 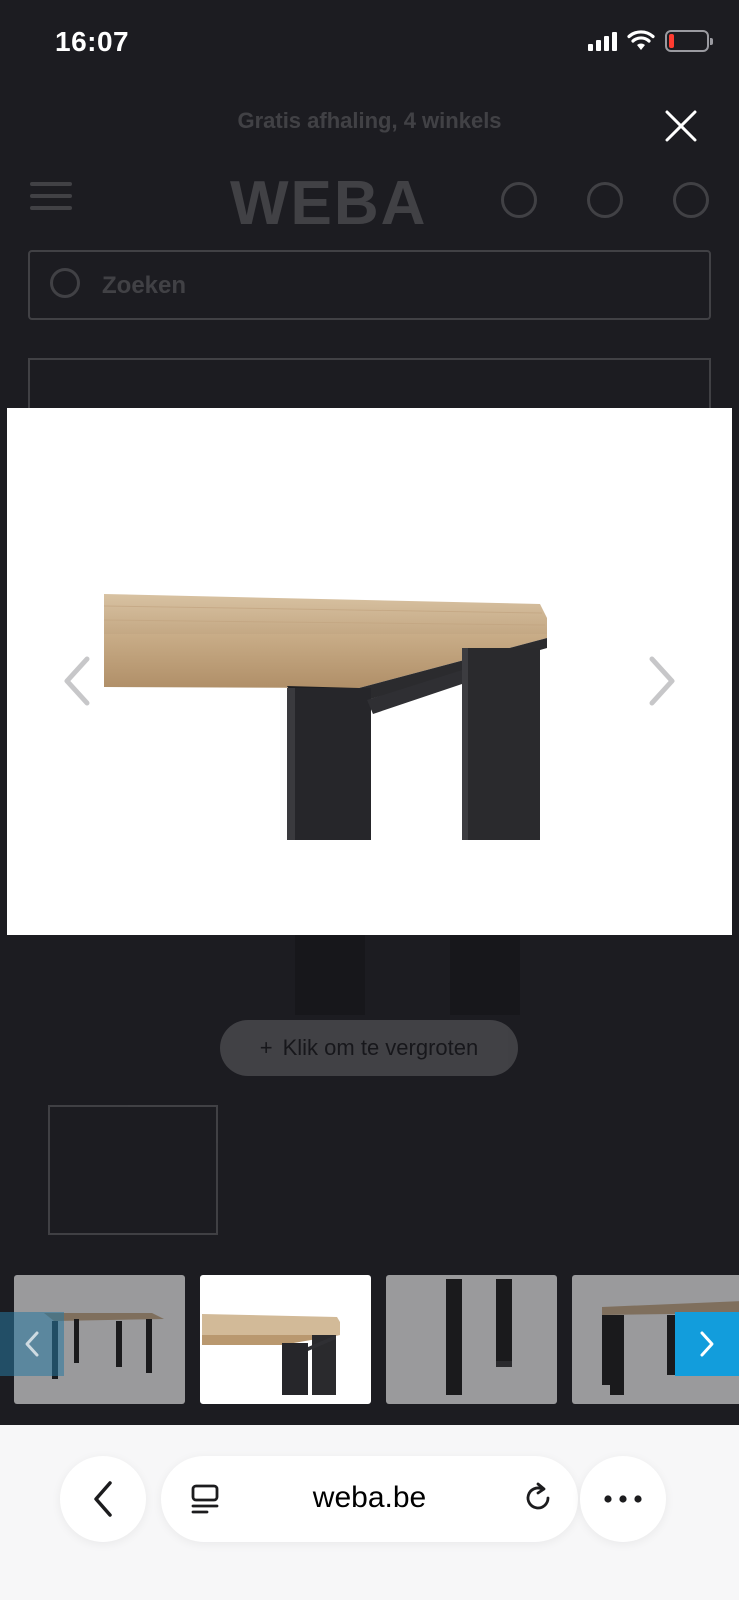 I want to click on browser-back-button, so click(x=103, y=1499).